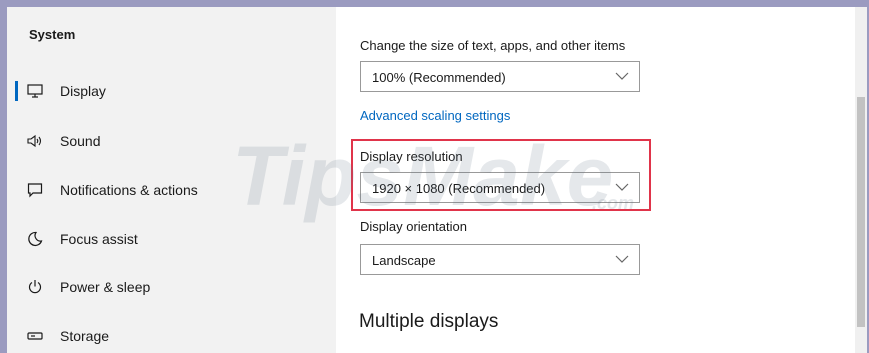 Image resolution: width=869 pixels, height=353 pixels. What do you see at coordinates (35, 239) in the screenshot?
I see `moon-icon` at bounding box center [35, 239].